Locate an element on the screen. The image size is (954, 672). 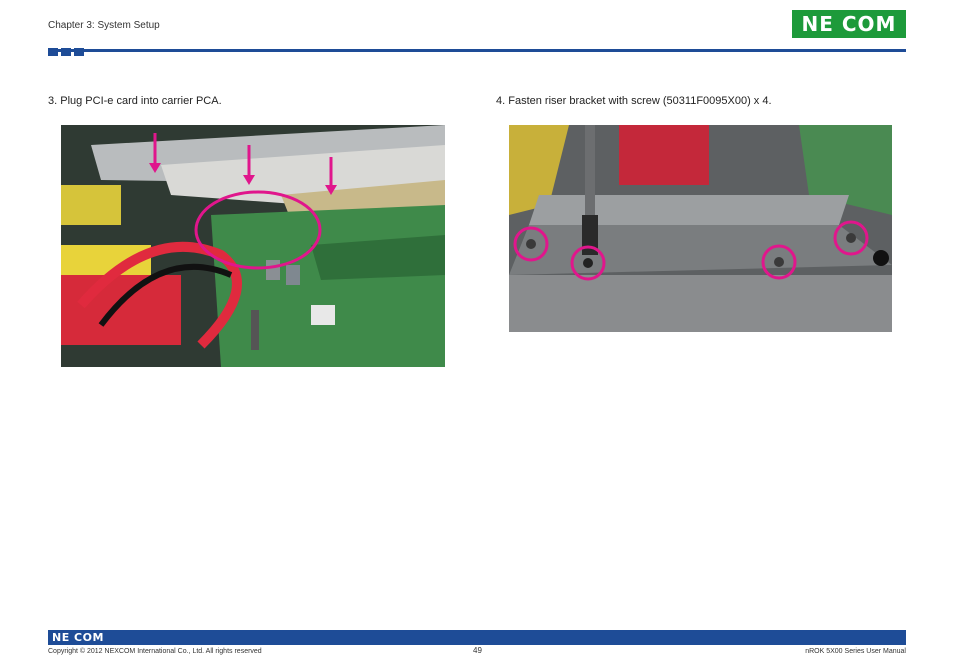
footer-logo: NE COM is located at coordinates (78, 637).